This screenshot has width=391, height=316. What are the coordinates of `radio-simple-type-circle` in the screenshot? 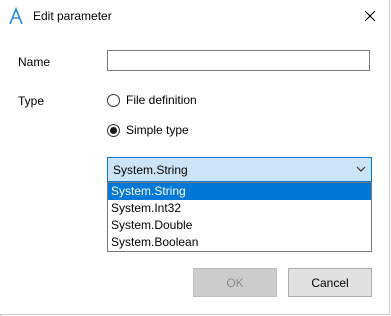 It's located at (113, 130).